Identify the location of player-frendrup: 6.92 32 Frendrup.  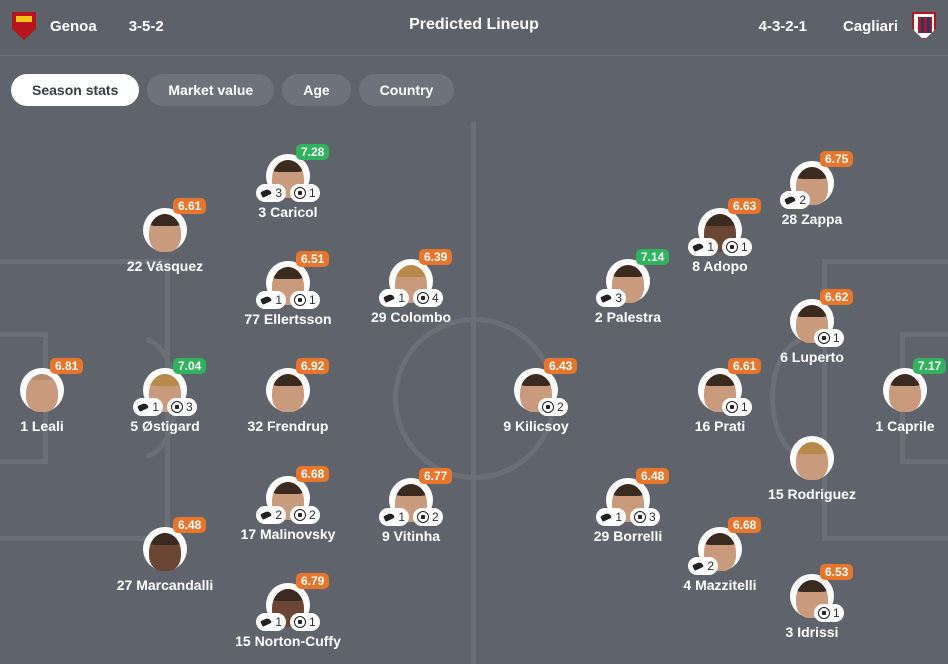
(288, 396).